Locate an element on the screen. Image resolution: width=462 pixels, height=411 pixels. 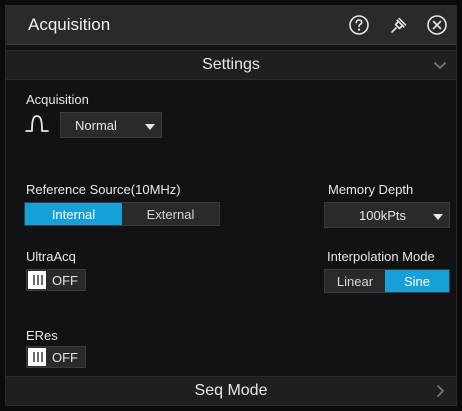
close-circle-icon is located at coordinates (437, 25).